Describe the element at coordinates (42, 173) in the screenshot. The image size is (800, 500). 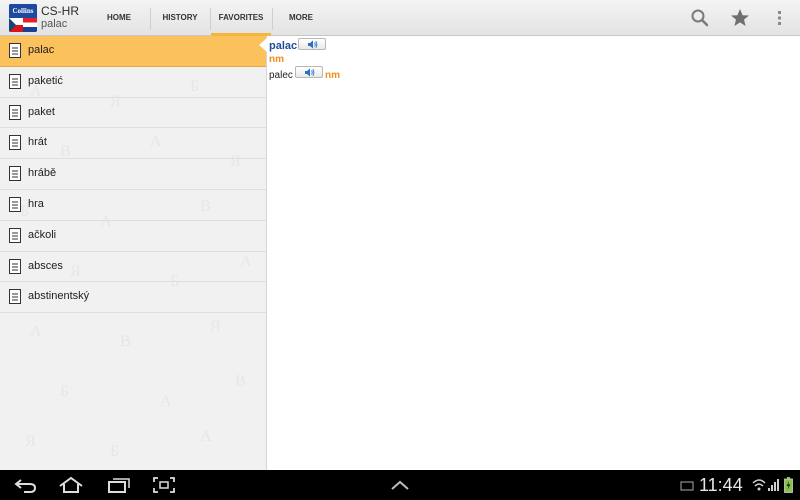
I see `list-item-label: hrábě` at that location.